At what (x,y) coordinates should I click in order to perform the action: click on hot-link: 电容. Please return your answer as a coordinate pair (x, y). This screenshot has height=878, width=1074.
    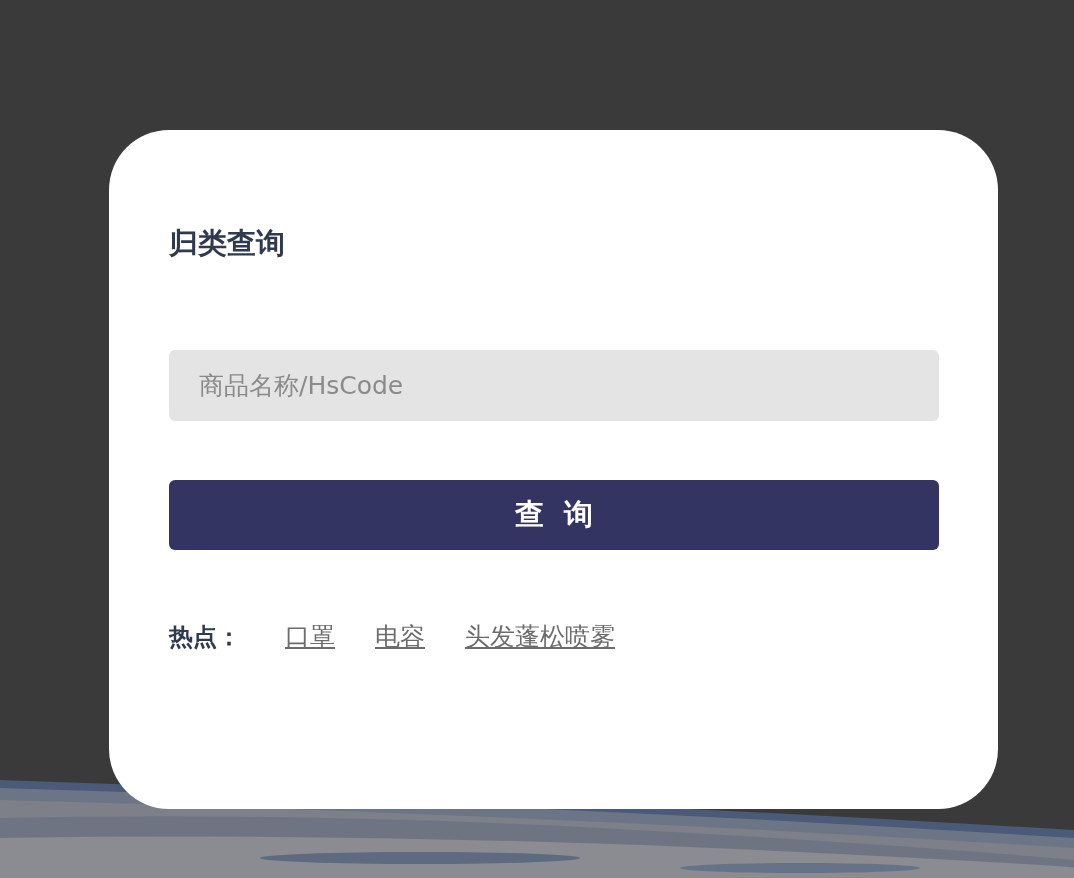
    Looking at the image, I should click on (400, 636).